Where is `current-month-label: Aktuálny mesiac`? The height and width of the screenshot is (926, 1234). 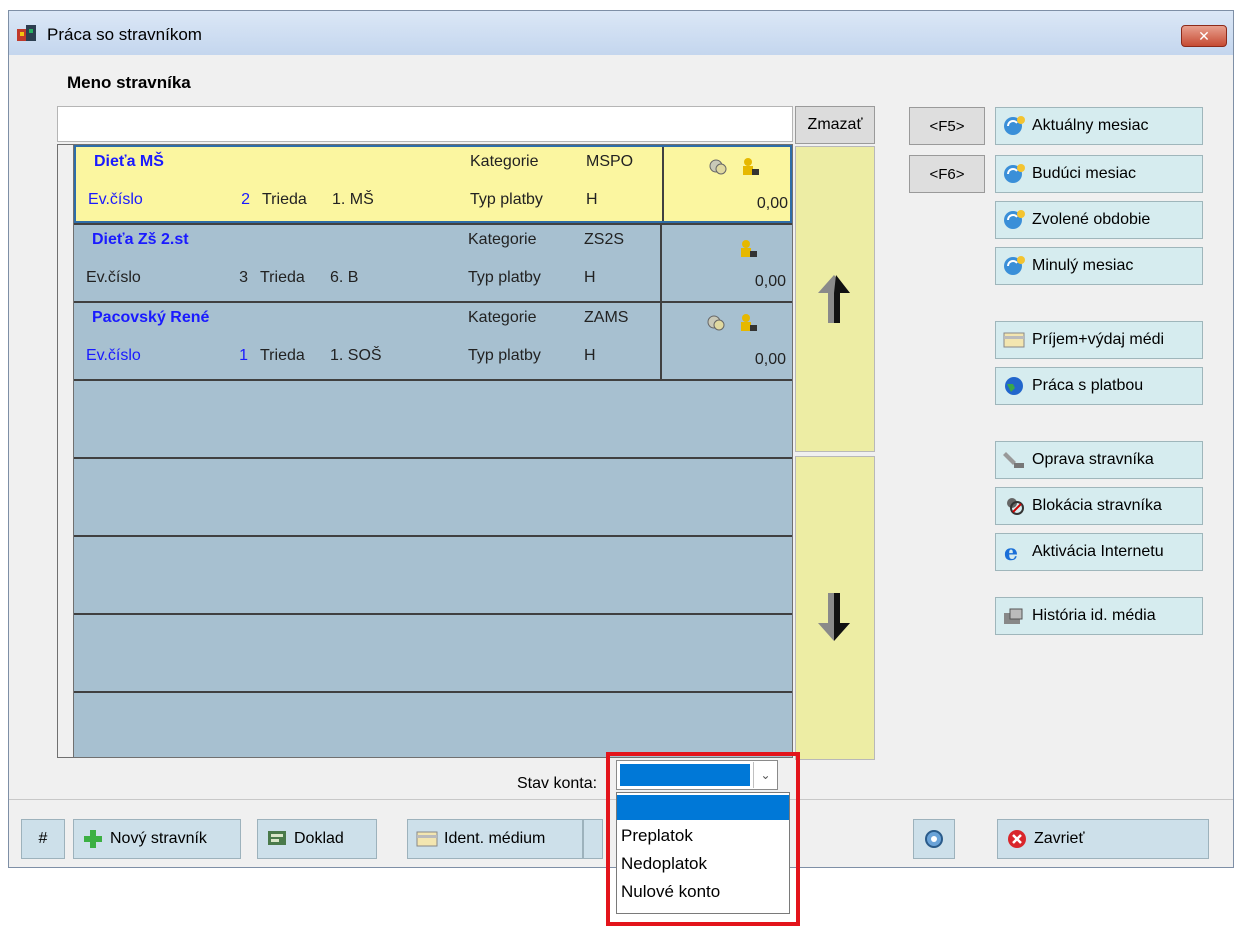 current-month-label: Aktuálny mesiac is located at coordinates (1090, 125).